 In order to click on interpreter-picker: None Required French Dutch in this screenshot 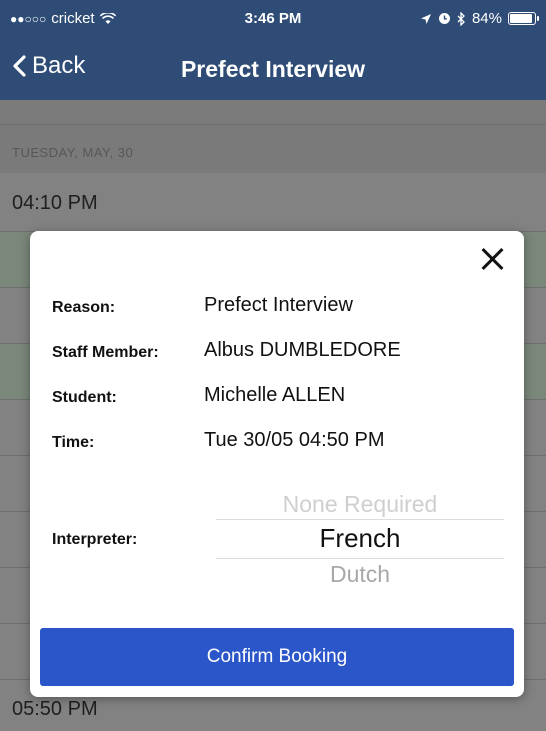, I will do `click(360, 541)`.